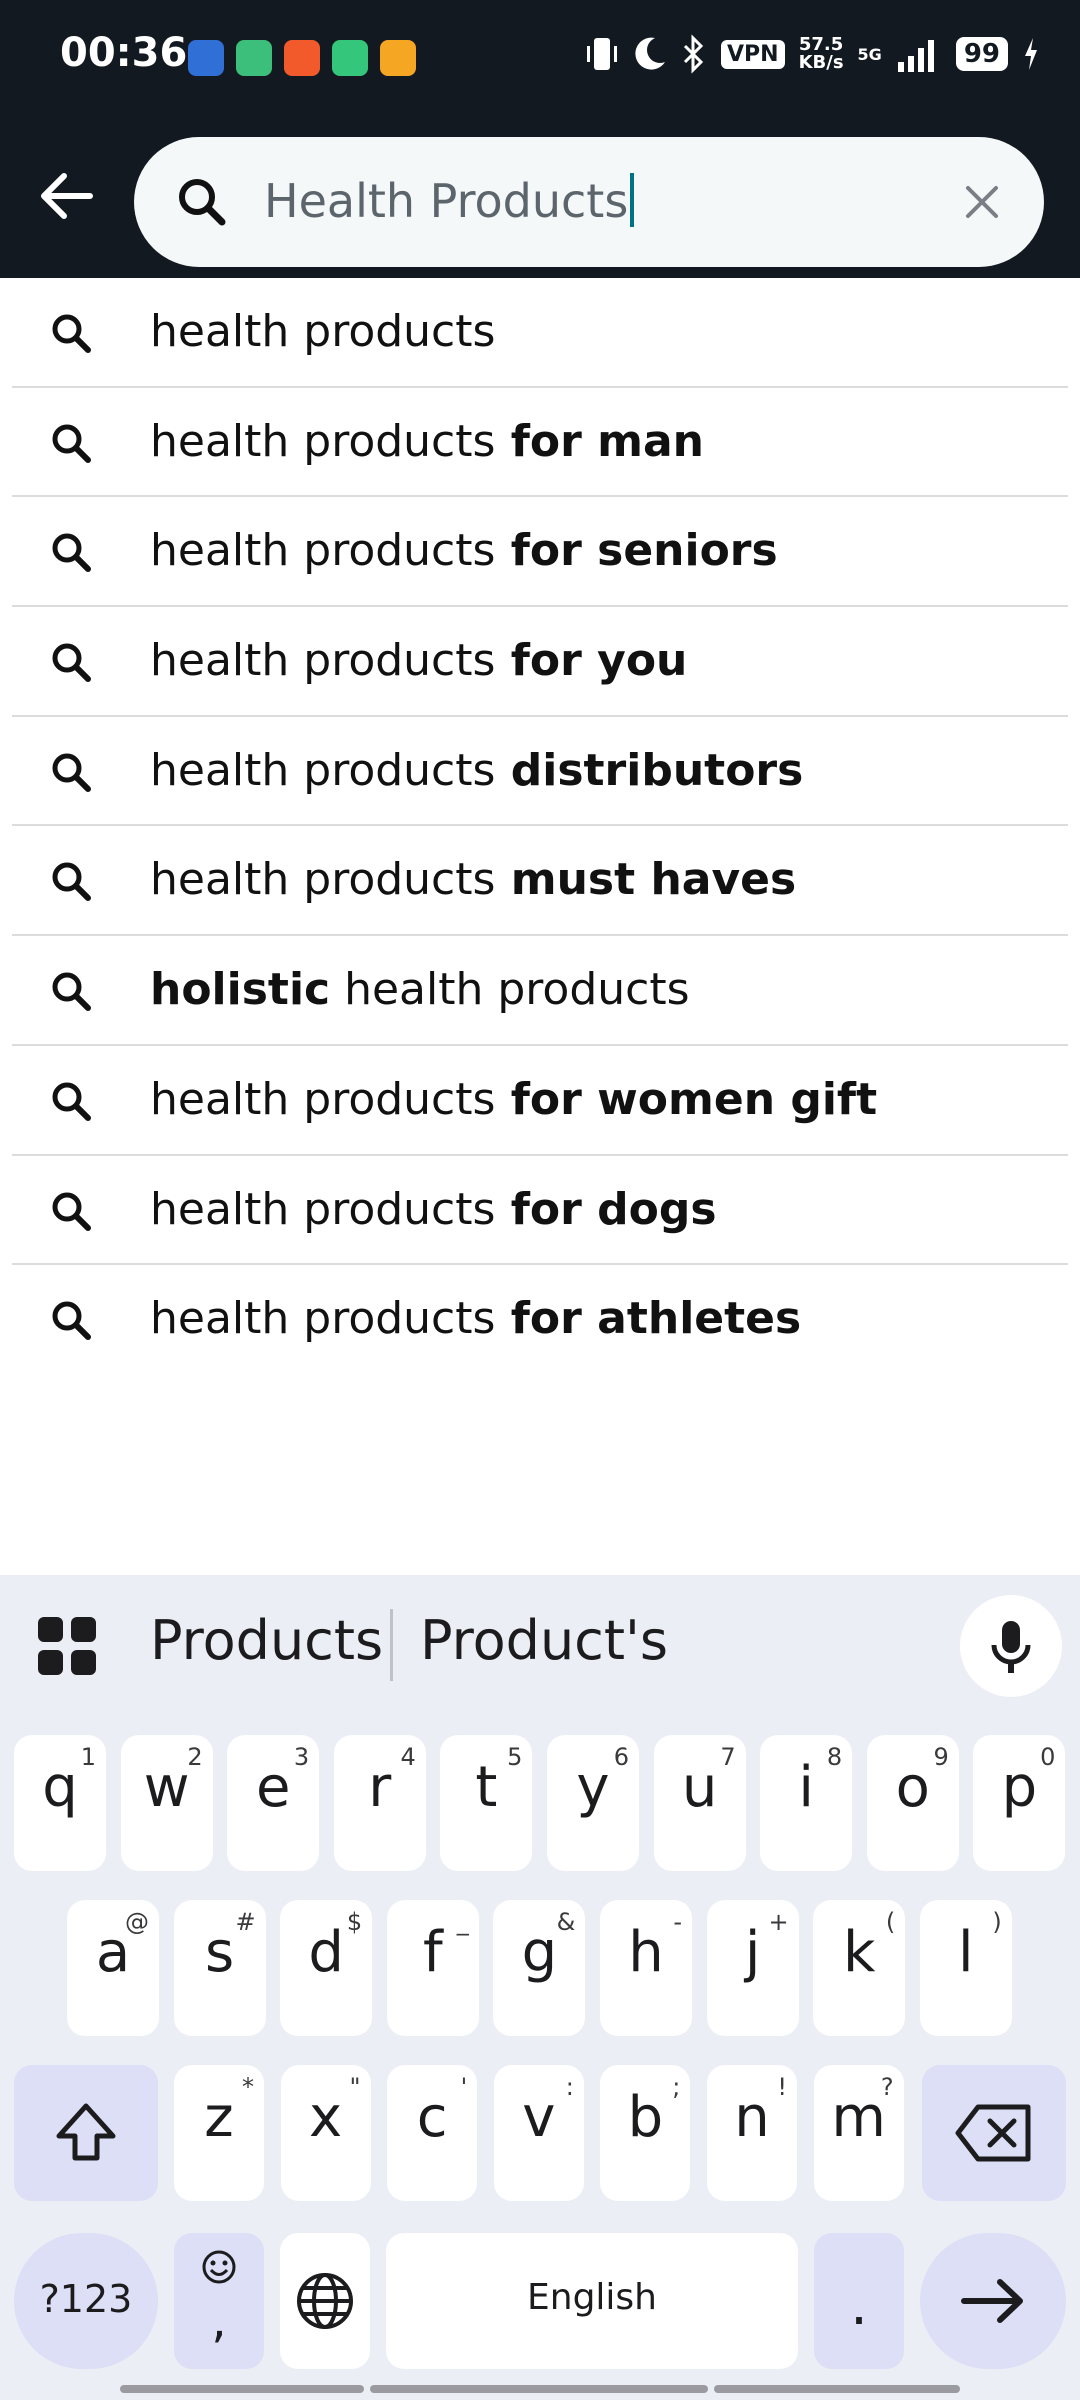 Image resolution: width=1080 pixels, height=2400 pixels. Describe the element at coordinates (982, 202) in the screenshot. I see `clear-icon` at that location.